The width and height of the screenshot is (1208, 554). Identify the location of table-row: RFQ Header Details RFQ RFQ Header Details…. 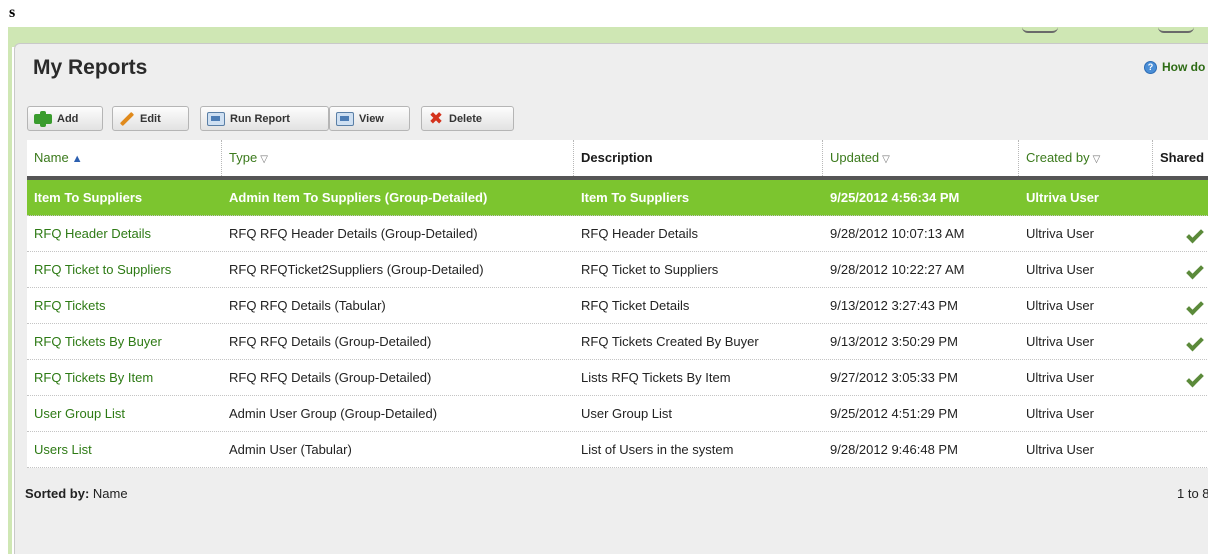
(617, 234).